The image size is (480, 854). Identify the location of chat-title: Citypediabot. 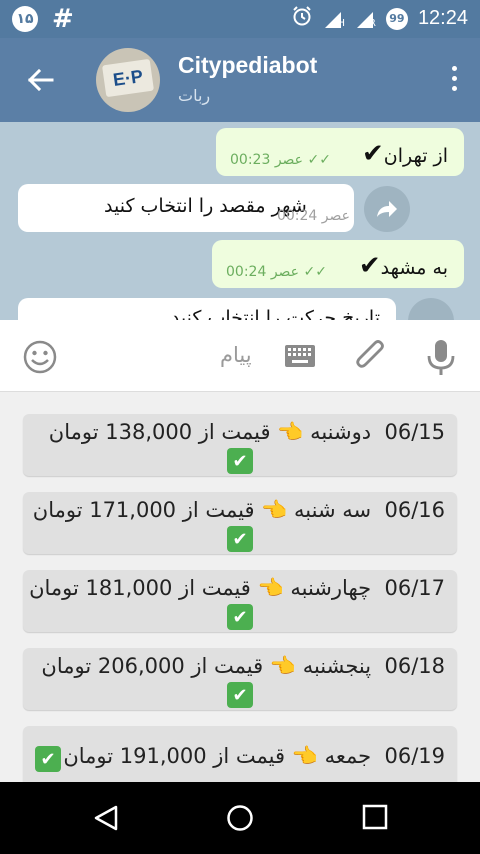
(247, 65).